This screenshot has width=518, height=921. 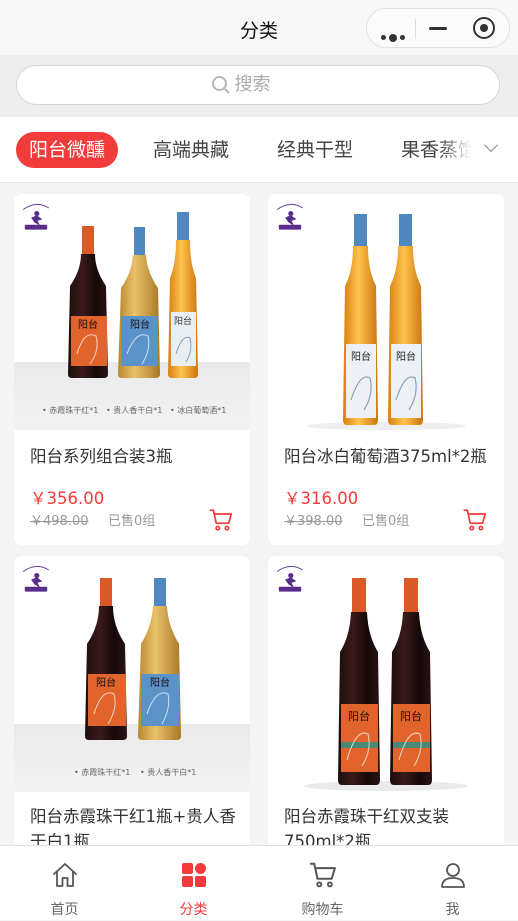 I want to click on tab-gaoduan-diancang: 高端典藏, so click(x=191, y=150).